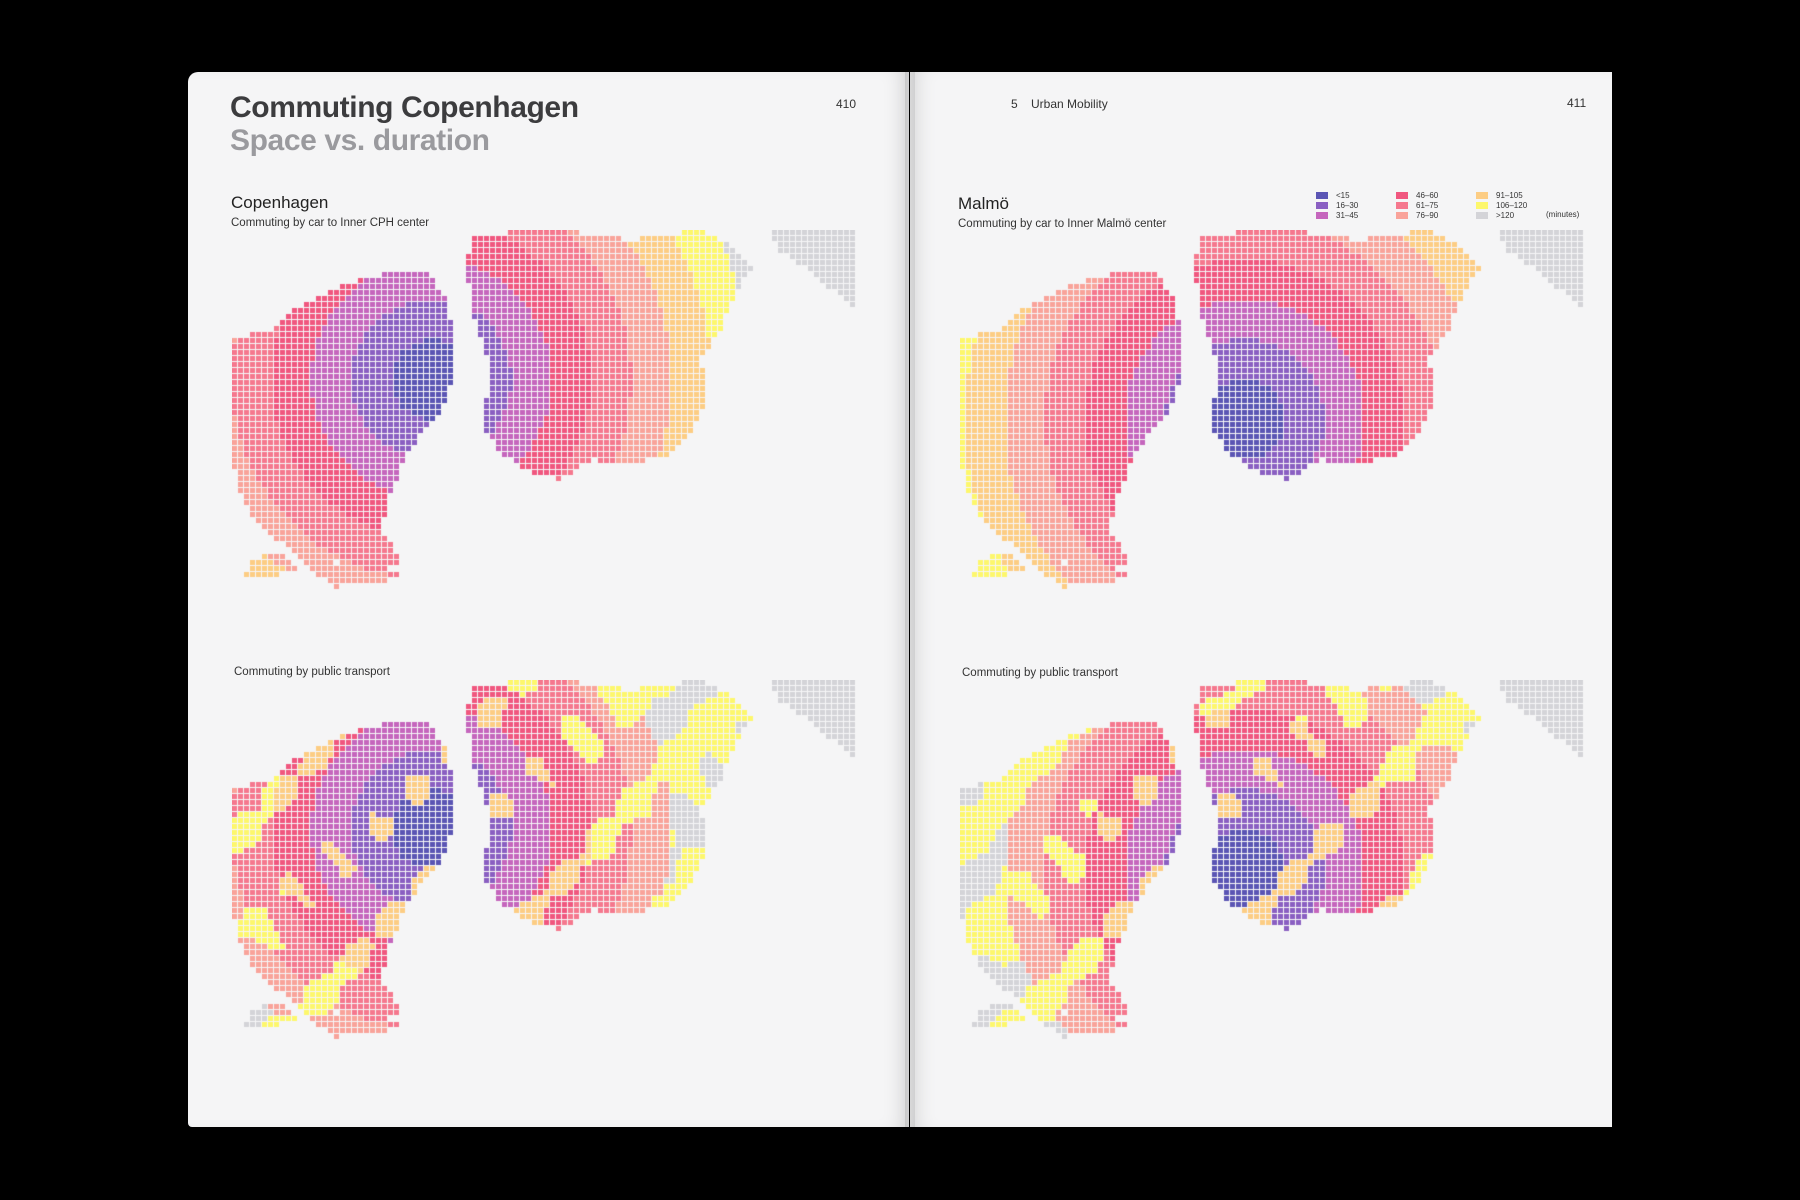 The height and width of the screenshot is (1200, 1800). What do you see at coordinates (312, 672) in the screenshot?
I see `caption-cph-transit: Commuting by public transport` at bounding box center [312, 672].